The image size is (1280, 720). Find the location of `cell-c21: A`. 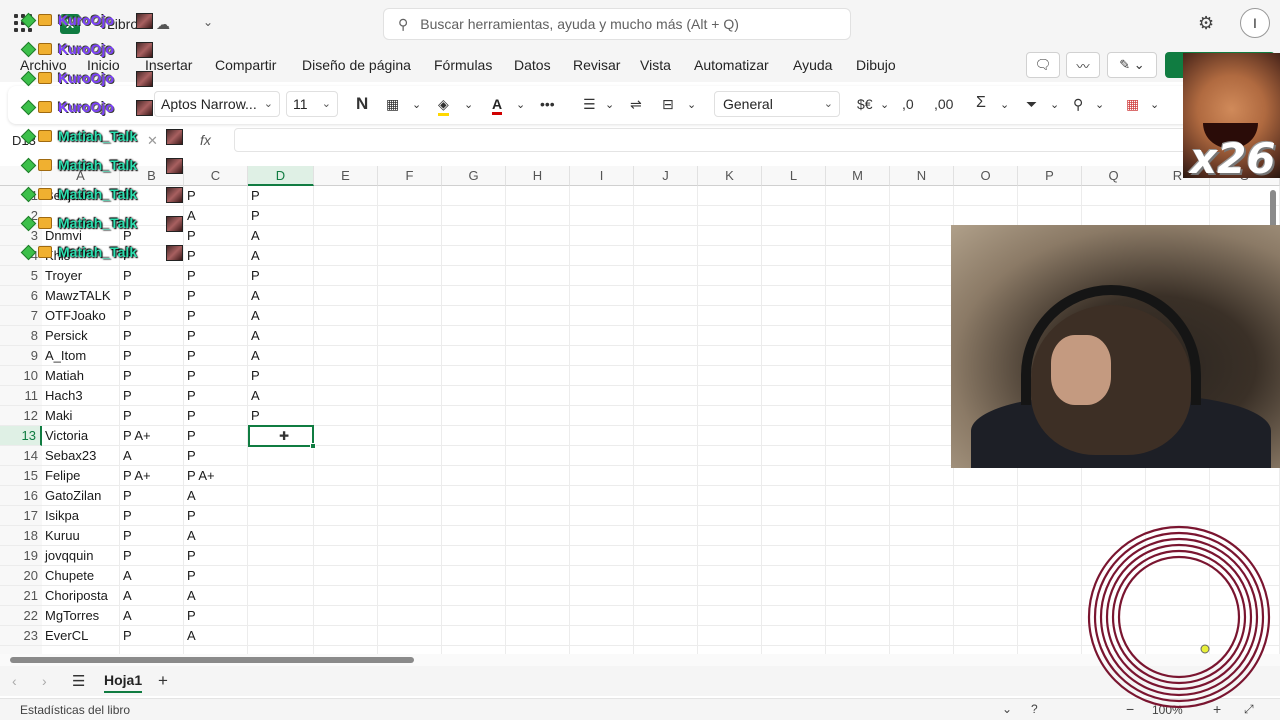

cell-c21: A is located at coordinates (216, 596).